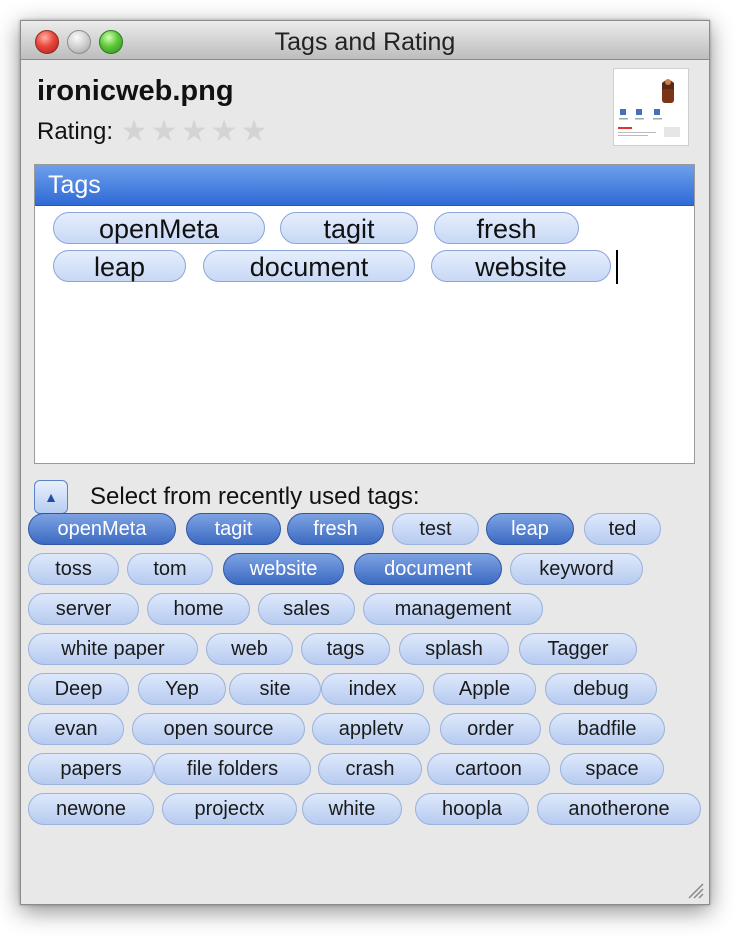 This screenshot has height=943, width=750. Describe the element at coordinates (612, 769) in the screenshot. I see `recent-tag-space: space` at that location.